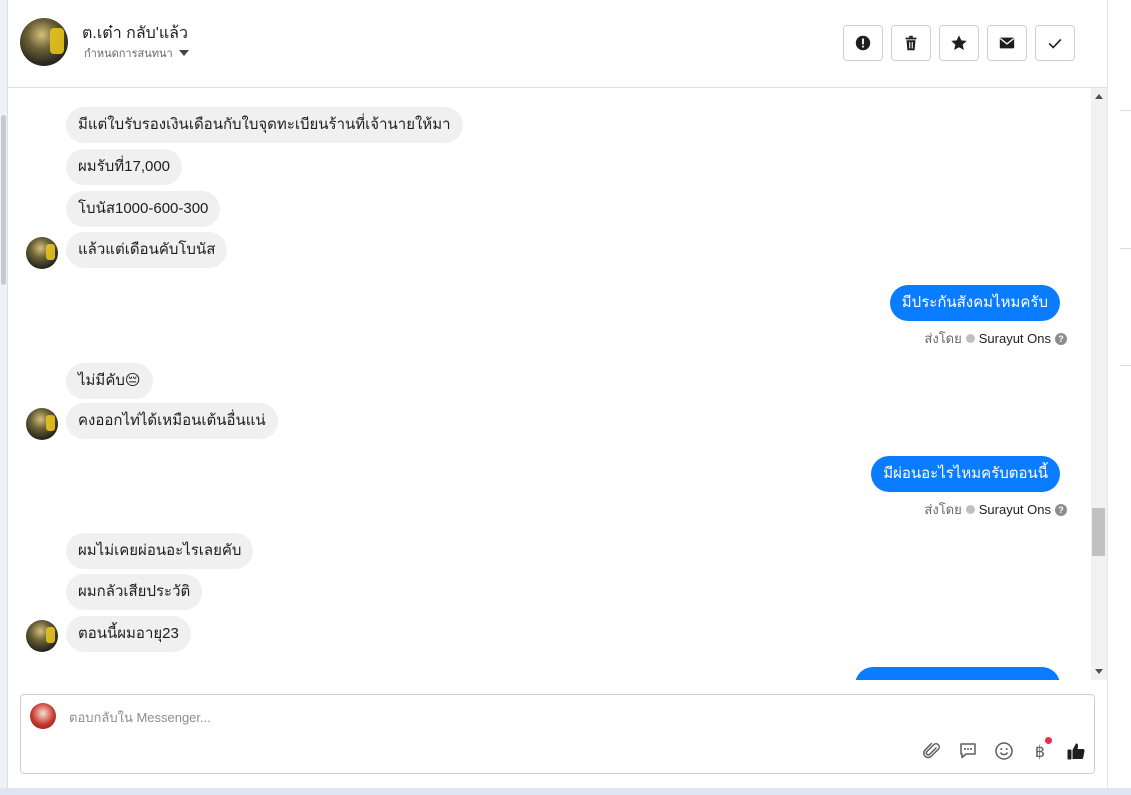 This screenshot has width=1131, height=795. I want to click on emoji-button, so click(1004, 751).